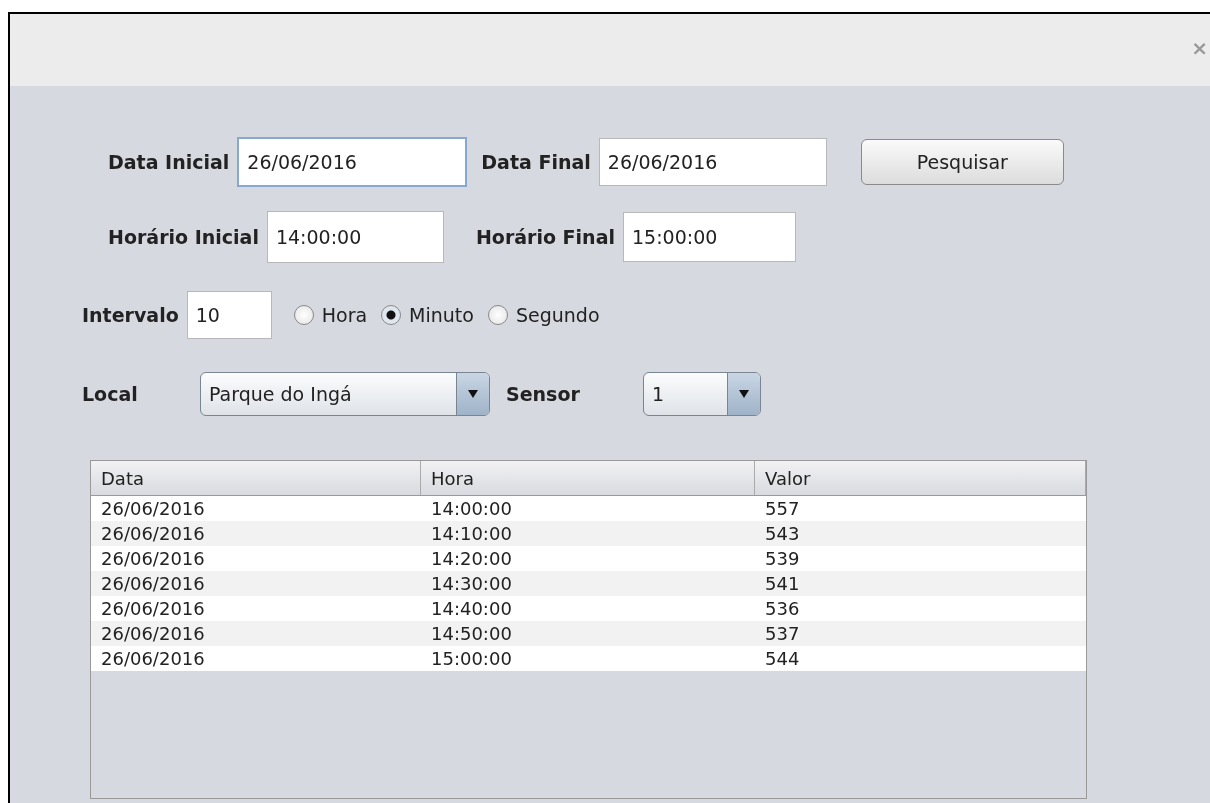 The height and width of the screenshot is (803, 1210). Describe the element at coordinates (130, 315) in the screenshot. I see `field-label: Intervalo` at that location.